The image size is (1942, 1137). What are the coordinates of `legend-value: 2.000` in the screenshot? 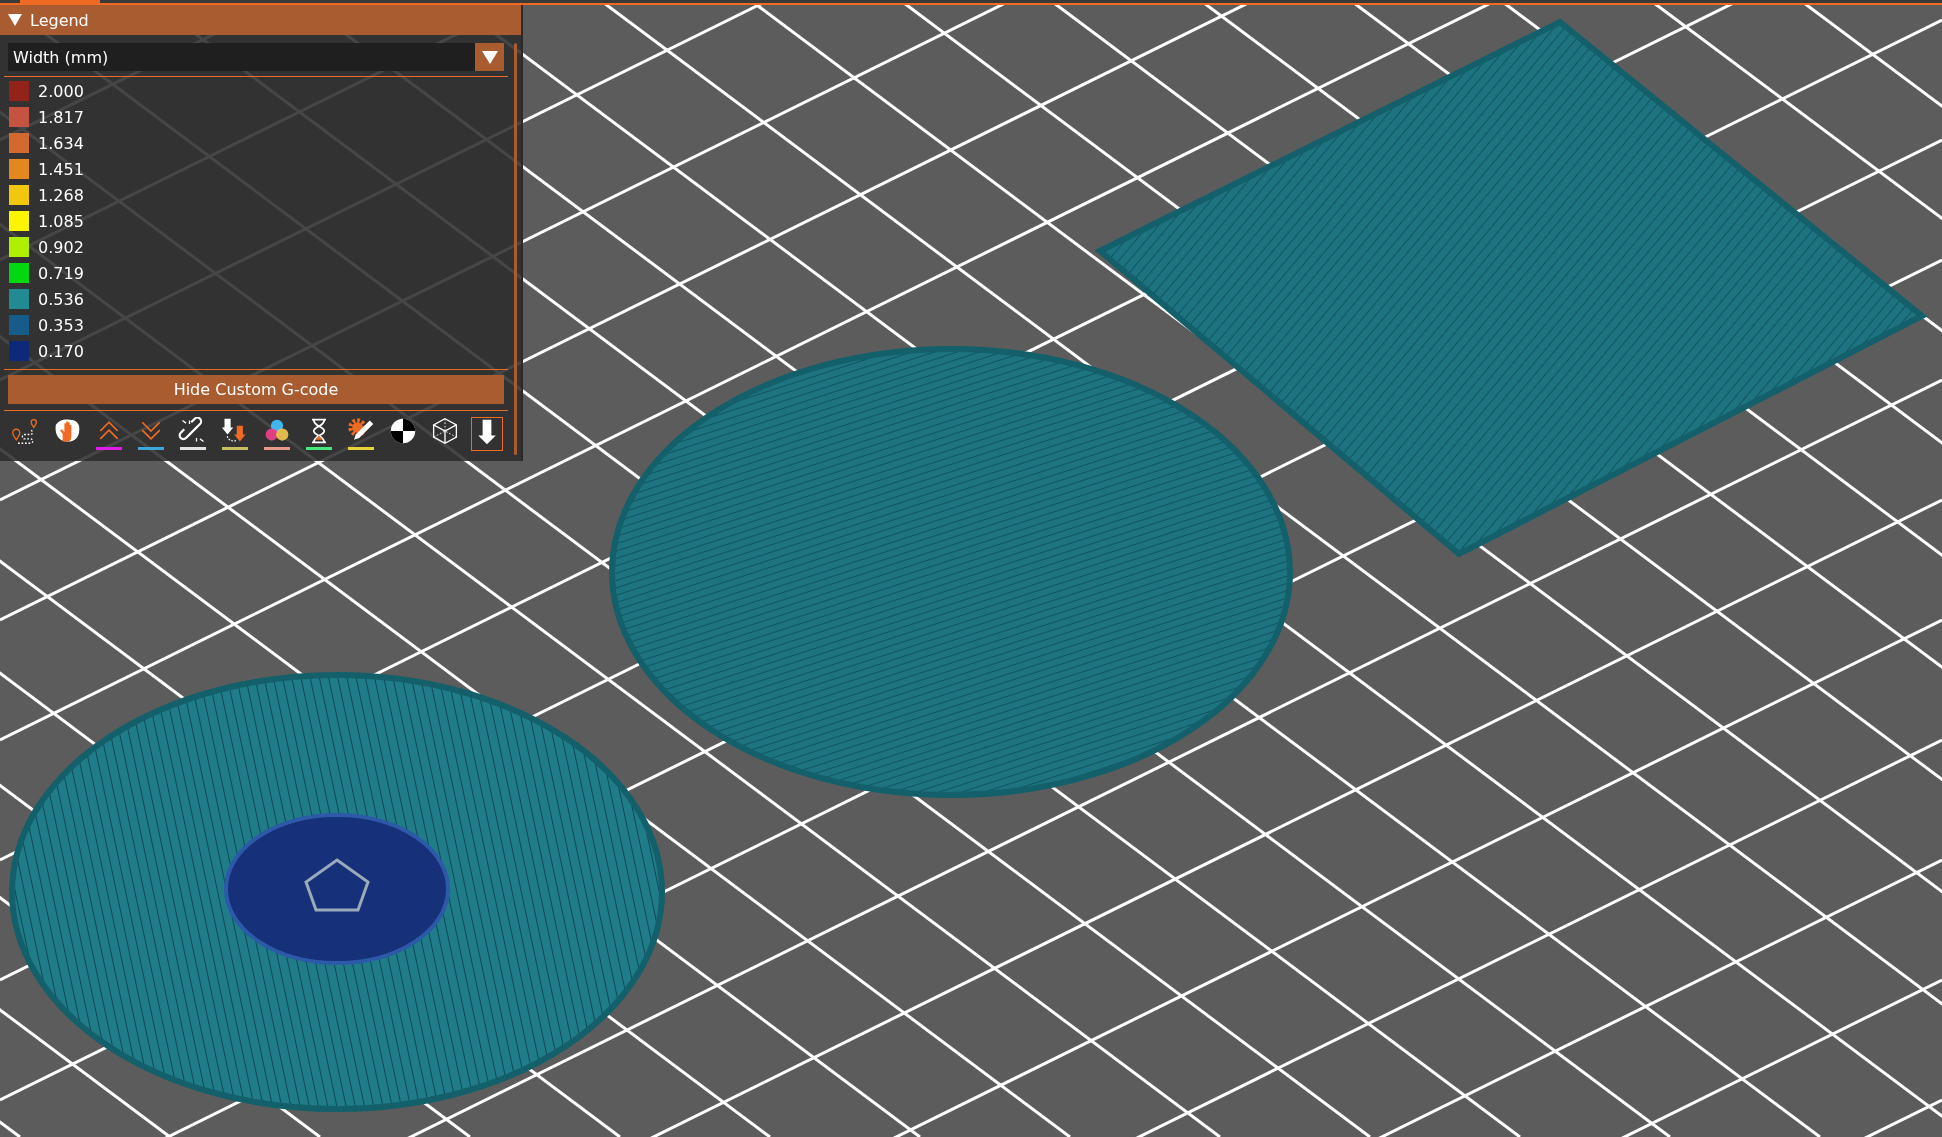 It's located at (61, 91).